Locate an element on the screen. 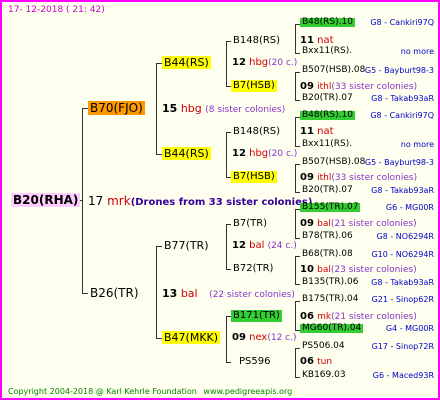 This screenshot has width=440, height=400. queen-line: 12 bal (24 c.) is located at coordinates (264, 246).